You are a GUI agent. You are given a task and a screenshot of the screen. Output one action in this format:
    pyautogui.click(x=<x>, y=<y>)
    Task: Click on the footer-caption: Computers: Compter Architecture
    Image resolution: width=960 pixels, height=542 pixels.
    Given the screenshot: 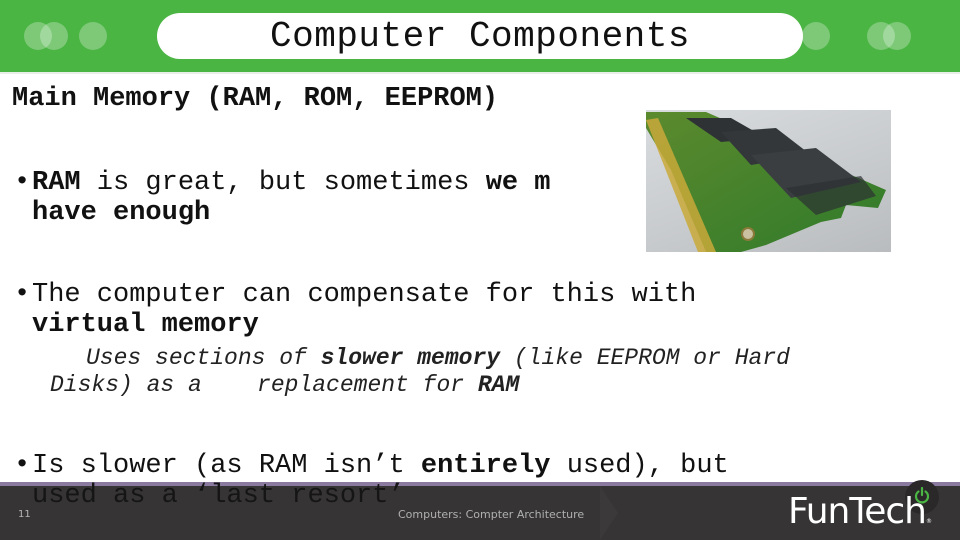 What is the action you would take?
    pyautogui.click(x=491, y=514)
    